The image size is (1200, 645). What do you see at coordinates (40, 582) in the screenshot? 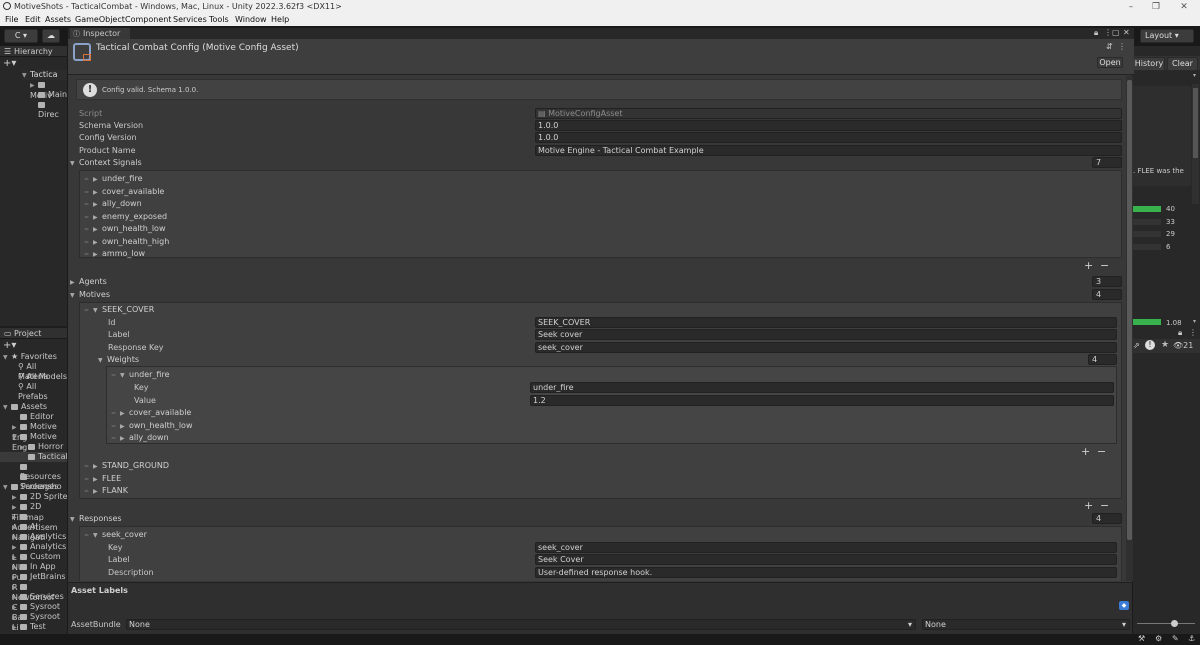
I see `package-folder: ▶ JetBrains R` at bounding box center [40, 582].